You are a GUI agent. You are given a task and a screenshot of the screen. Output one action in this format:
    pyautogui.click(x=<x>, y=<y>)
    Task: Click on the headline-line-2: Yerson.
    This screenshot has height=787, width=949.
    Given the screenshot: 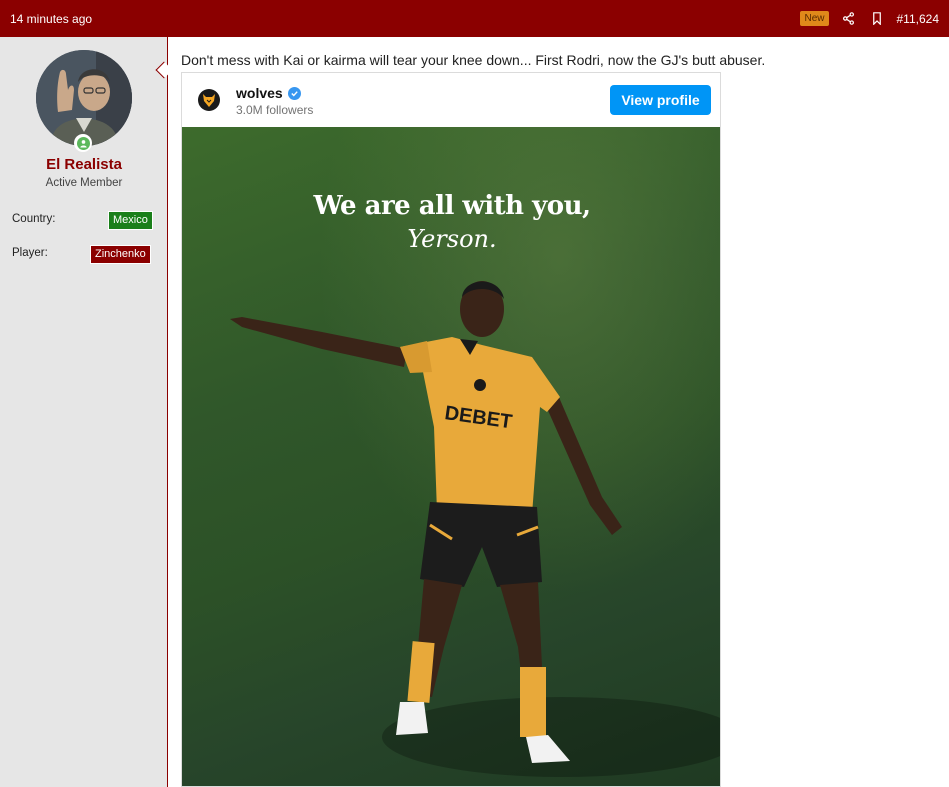 What is the action you would take?
    pyautogui.click(x=452, y=239)
    